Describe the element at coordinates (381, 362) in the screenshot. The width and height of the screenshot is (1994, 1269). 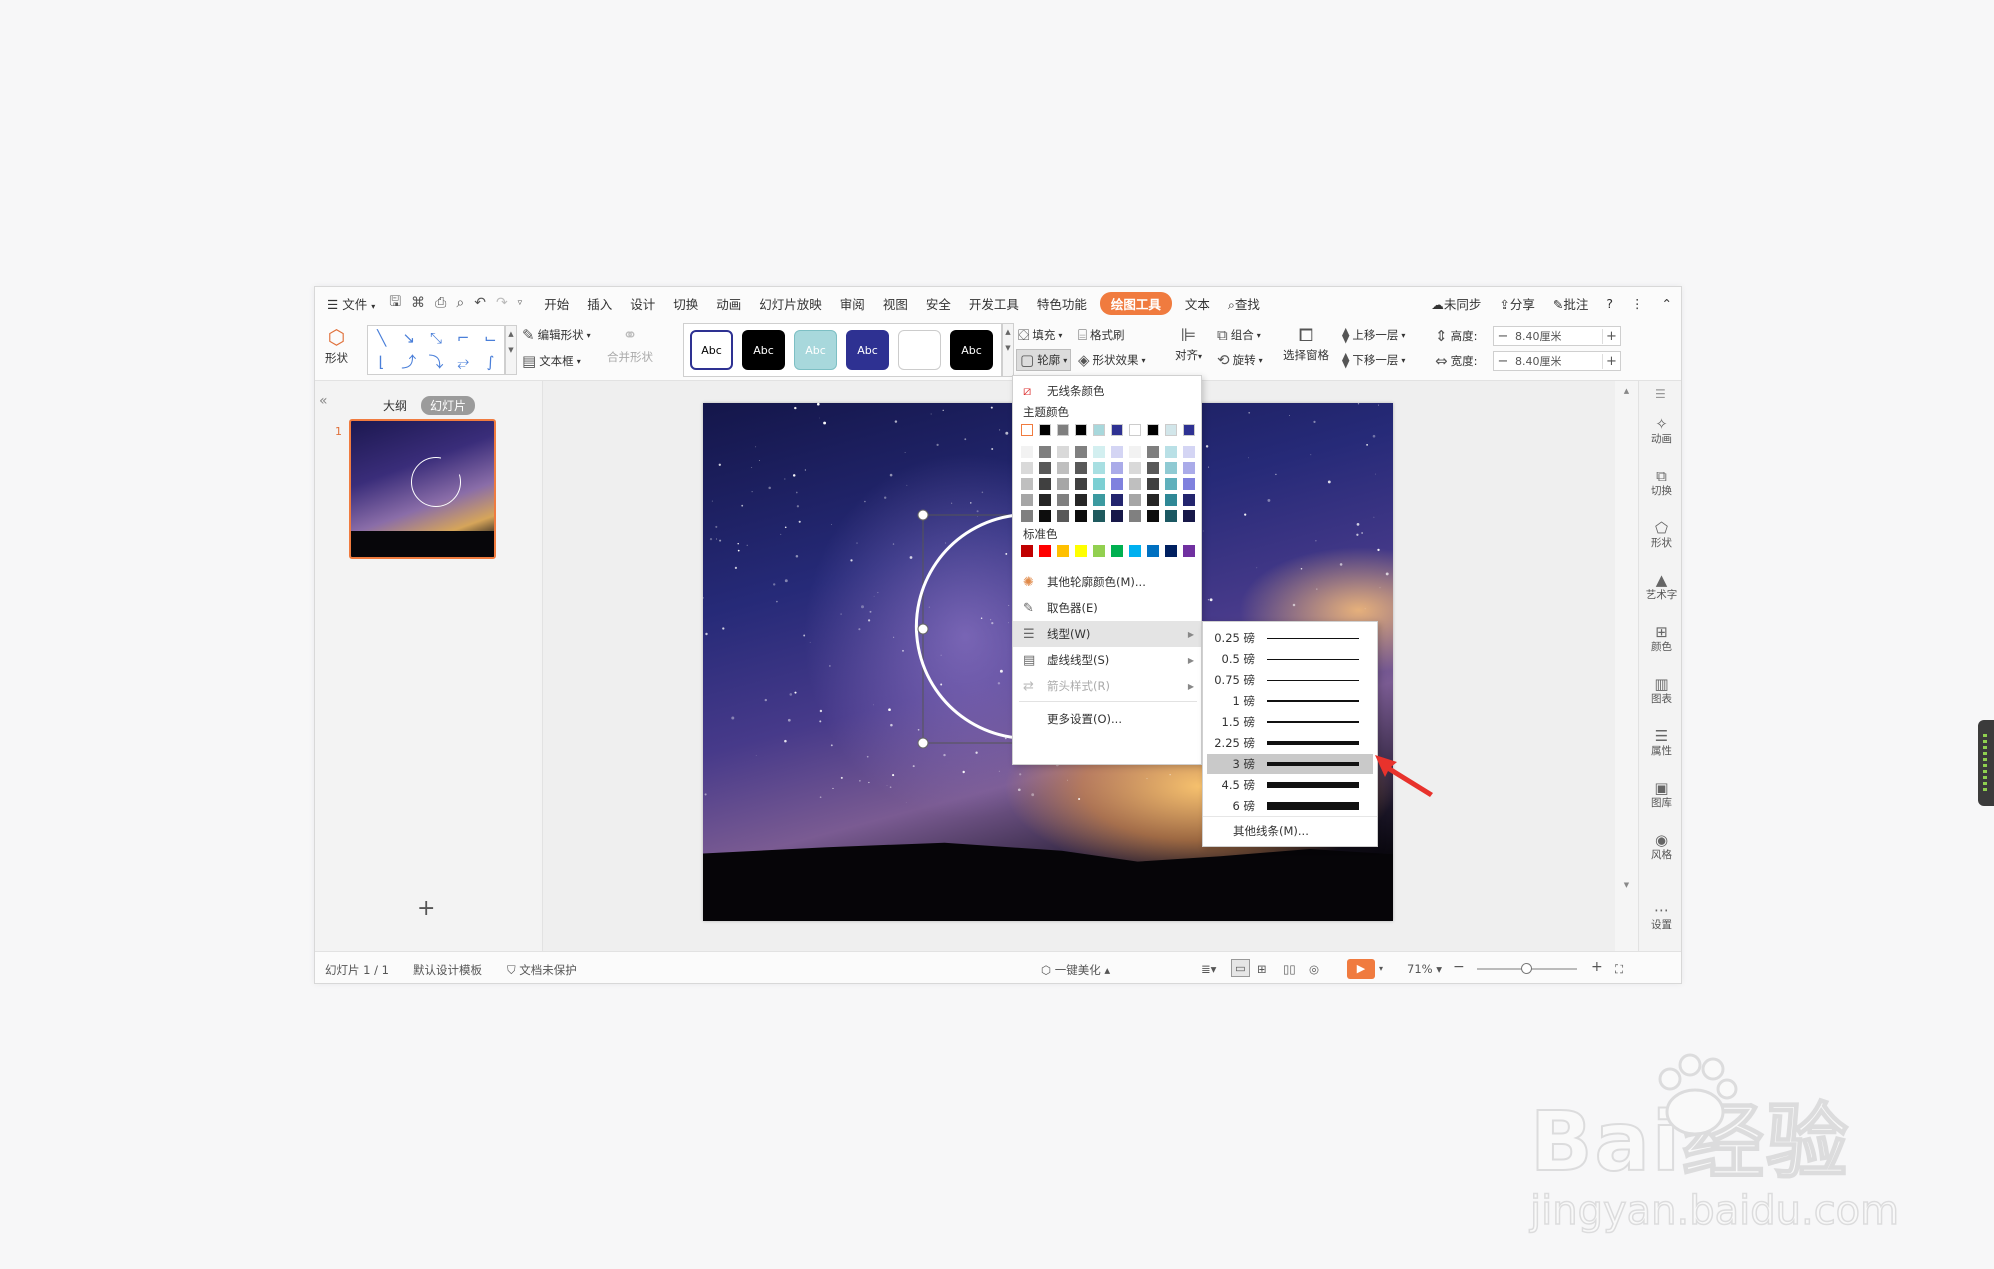
I see `elbow-double-icon: ⌊` at that location.